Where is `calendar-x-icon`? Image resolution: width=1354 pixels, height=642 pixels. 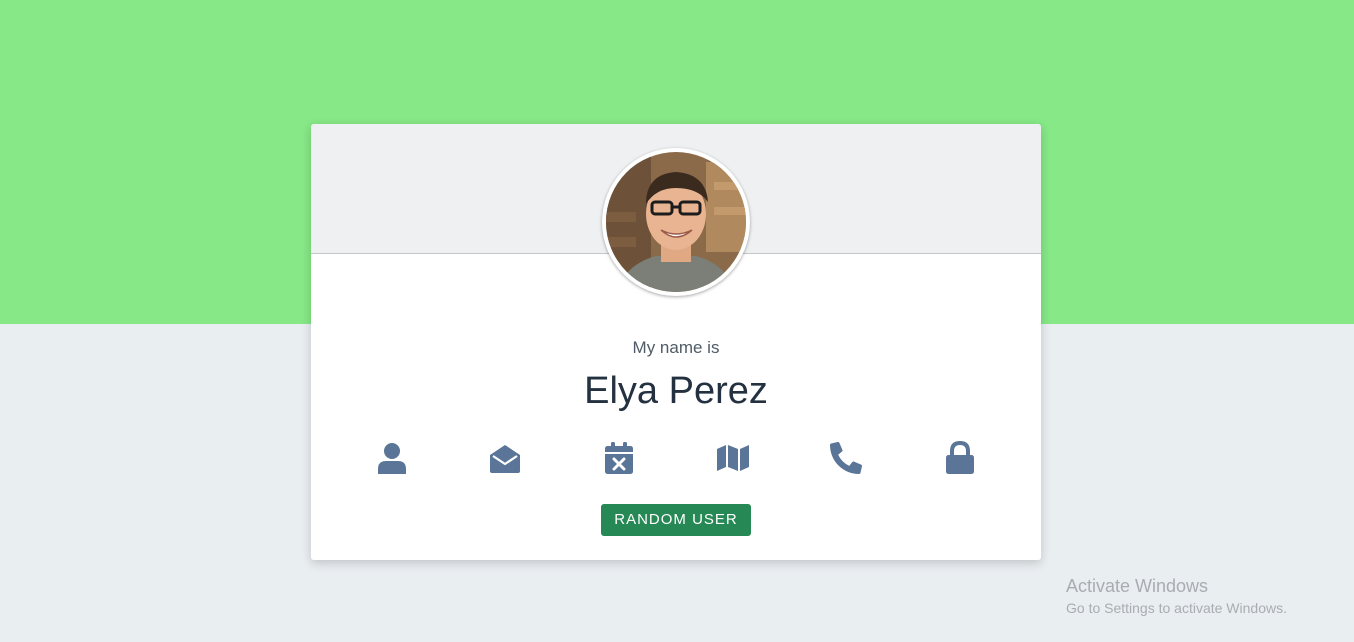 calendar-x-icon is located at coordinates (619, 458).